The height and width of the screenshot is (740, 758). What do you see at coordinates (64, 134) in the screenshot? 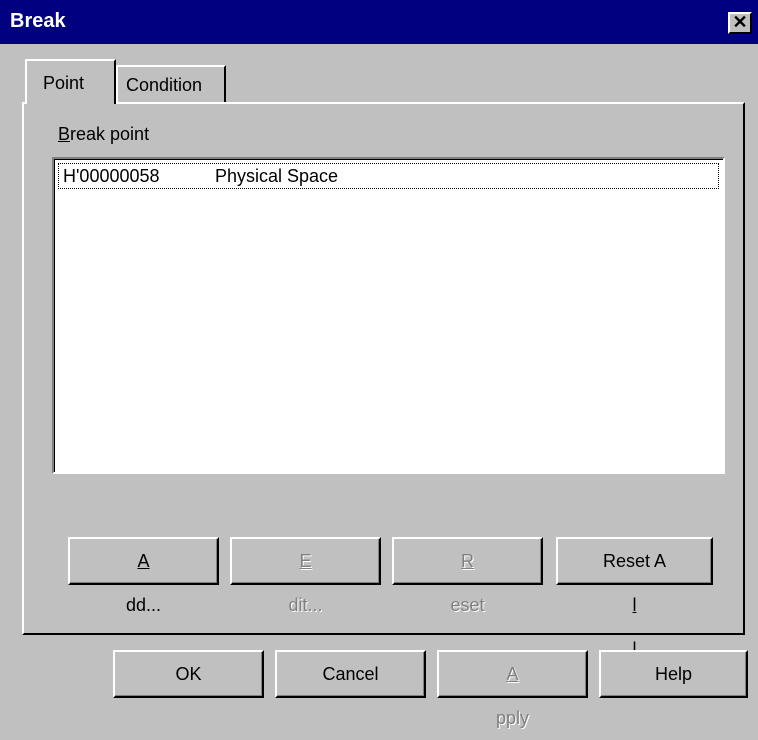
I see `breakpoint-label-mnemonic: B` at bounding box center [64, 134].